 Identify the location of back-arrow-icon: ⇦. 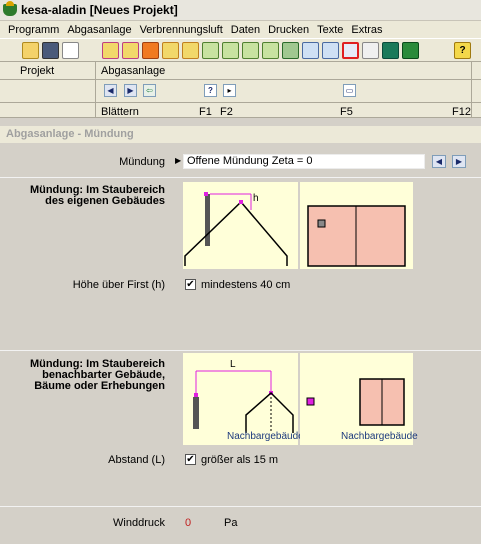
(149, 90).